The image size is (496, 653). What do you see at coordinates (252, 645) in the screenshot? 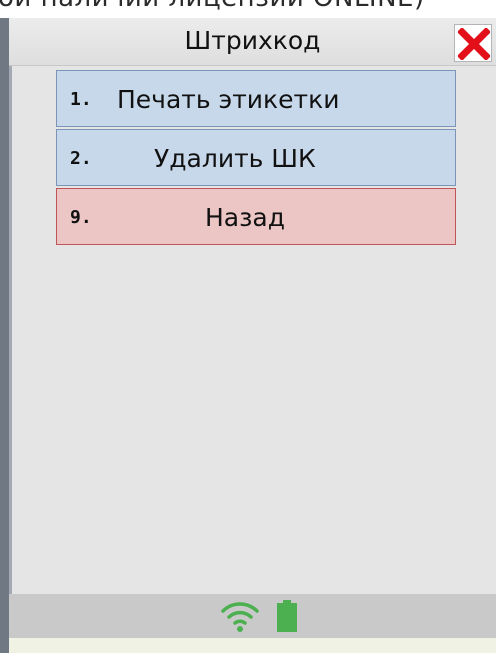
I see `bottom-strip` at bounding box center [252, 645].